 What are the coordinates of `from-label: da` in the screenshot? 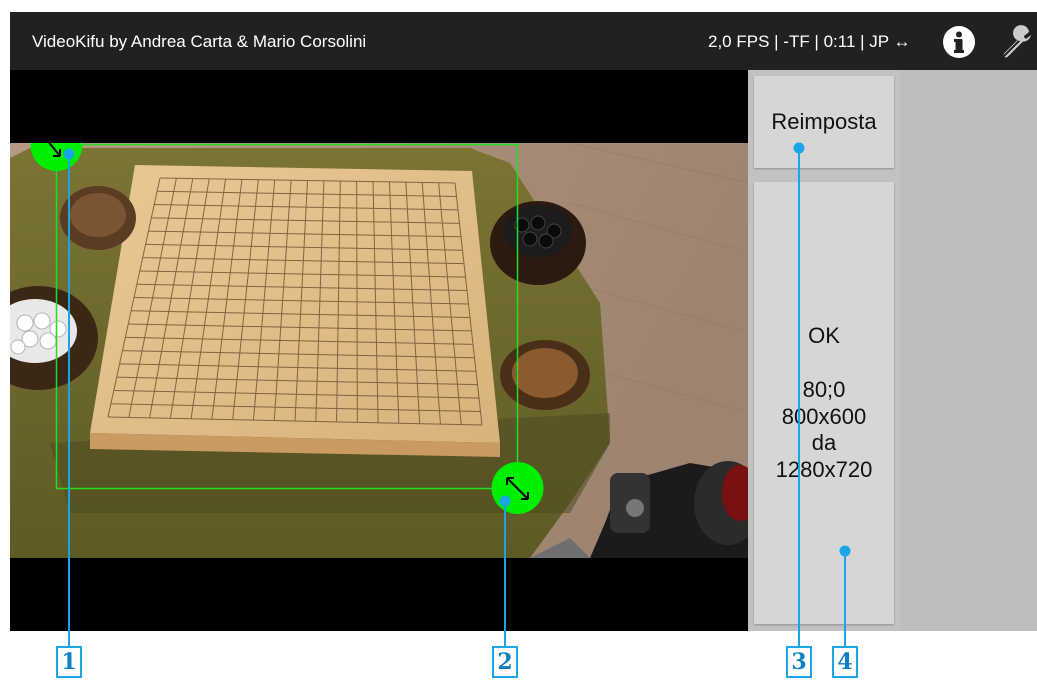 It's located at (824, 443).